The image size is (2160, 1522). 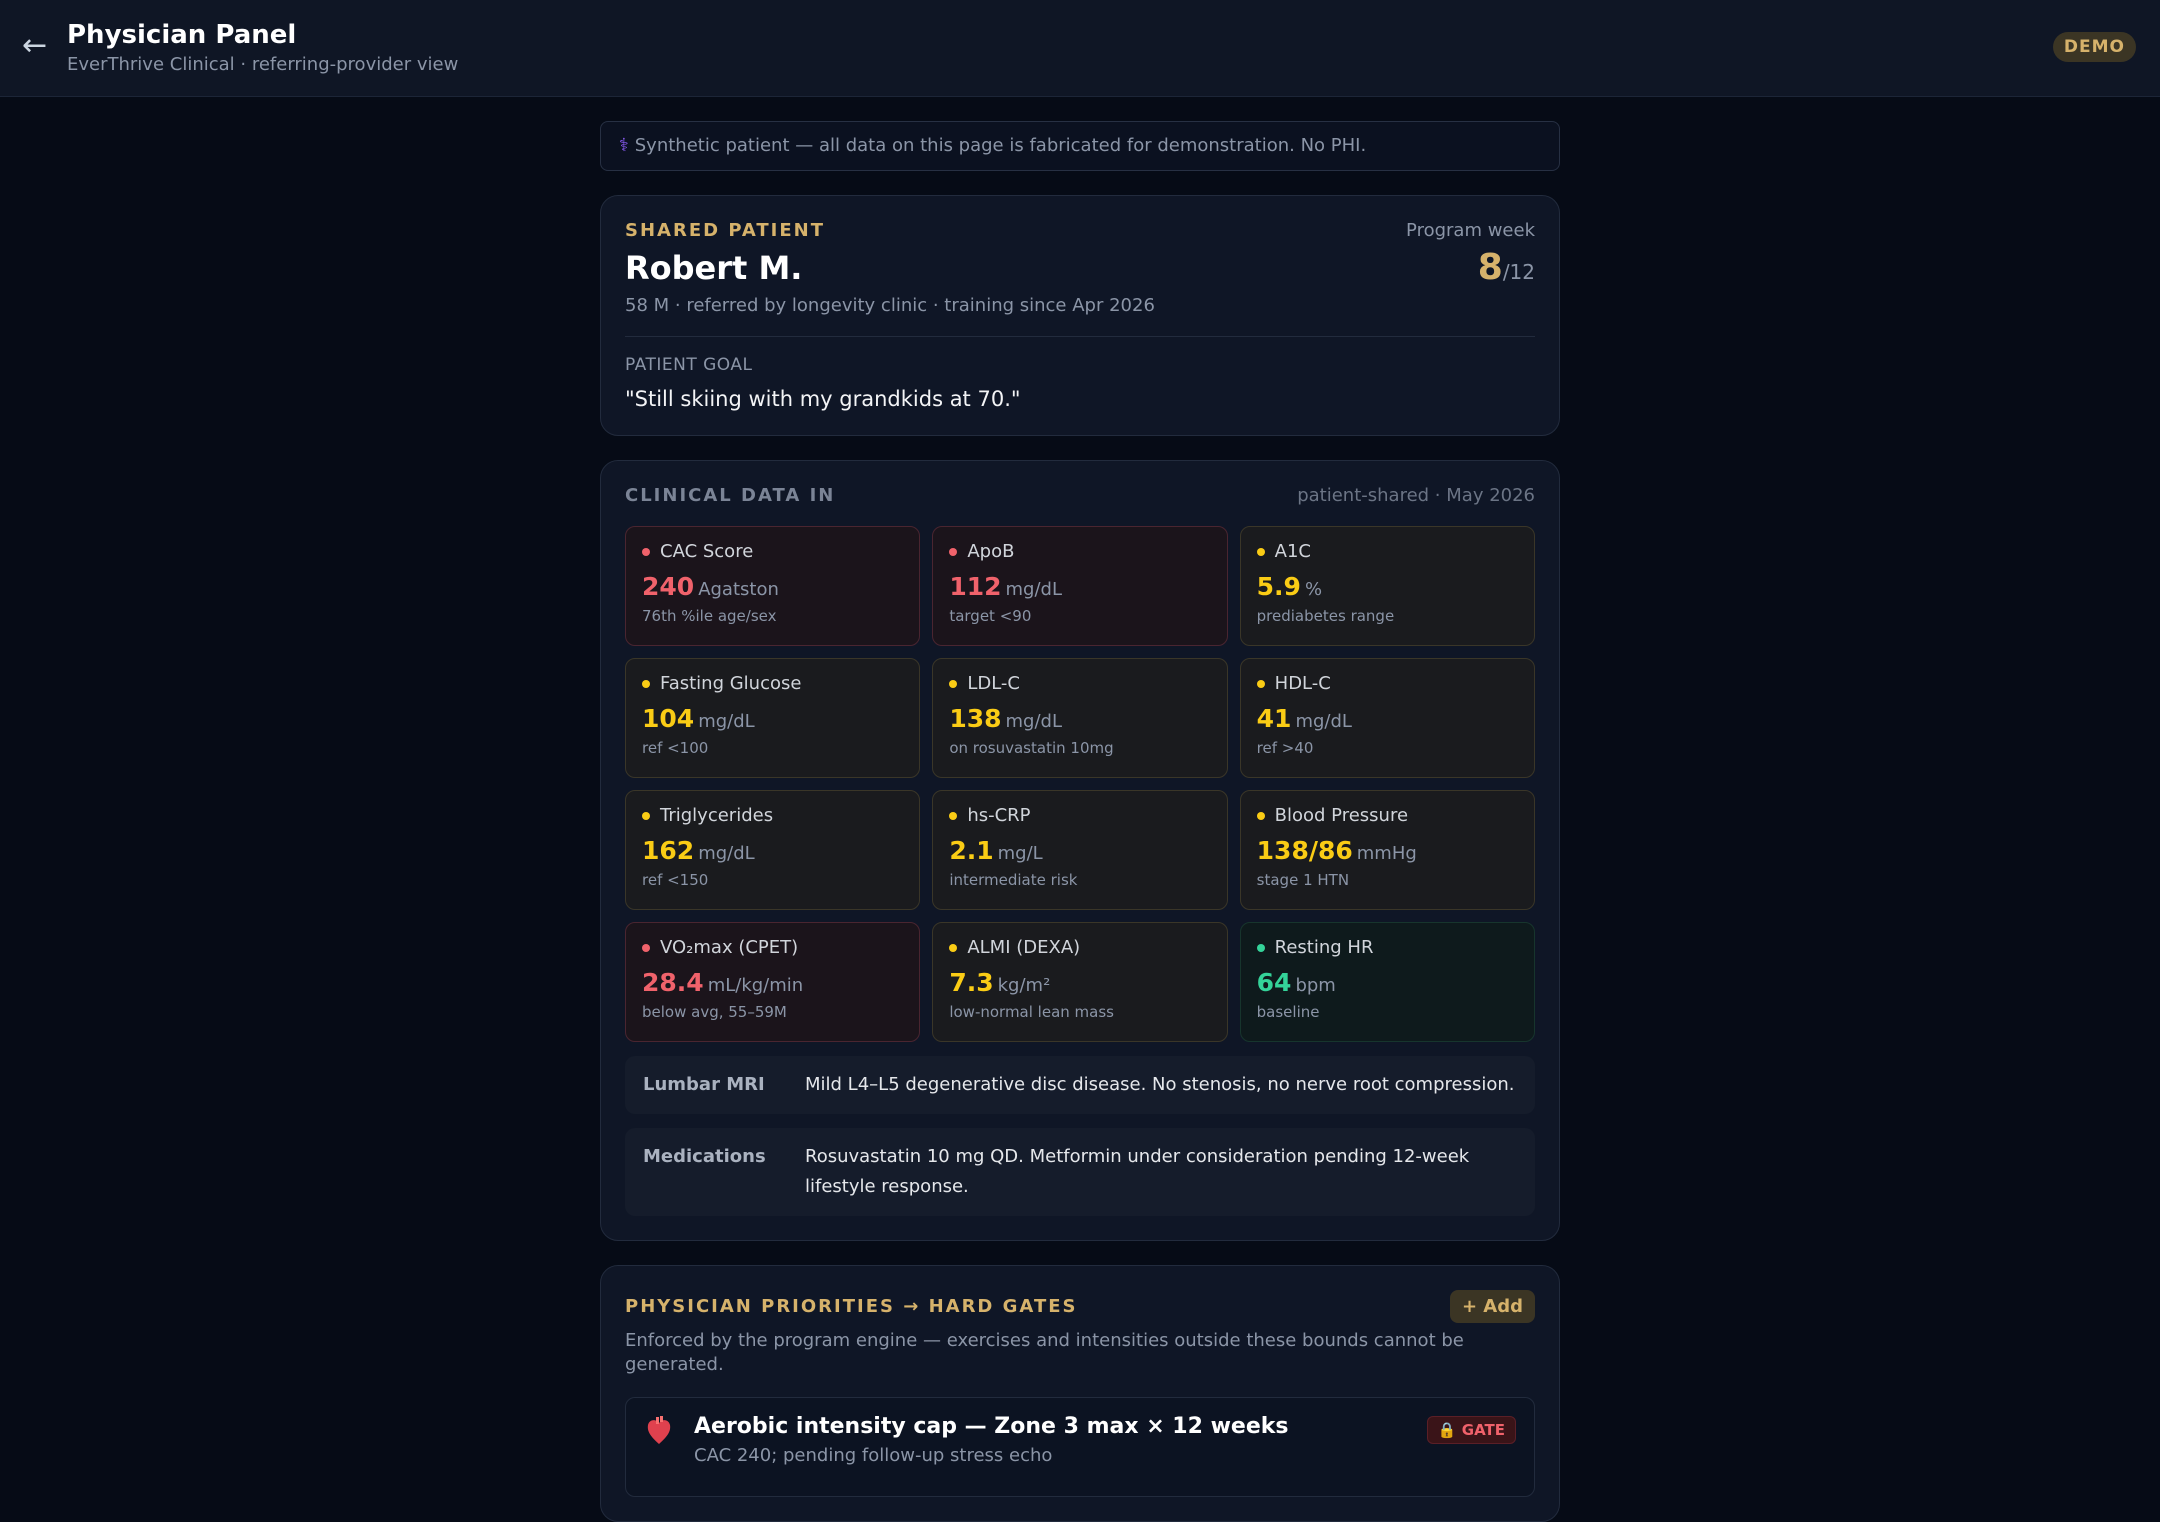 I want to click on metric-note: baseline, so click(x=1288, y=1012).